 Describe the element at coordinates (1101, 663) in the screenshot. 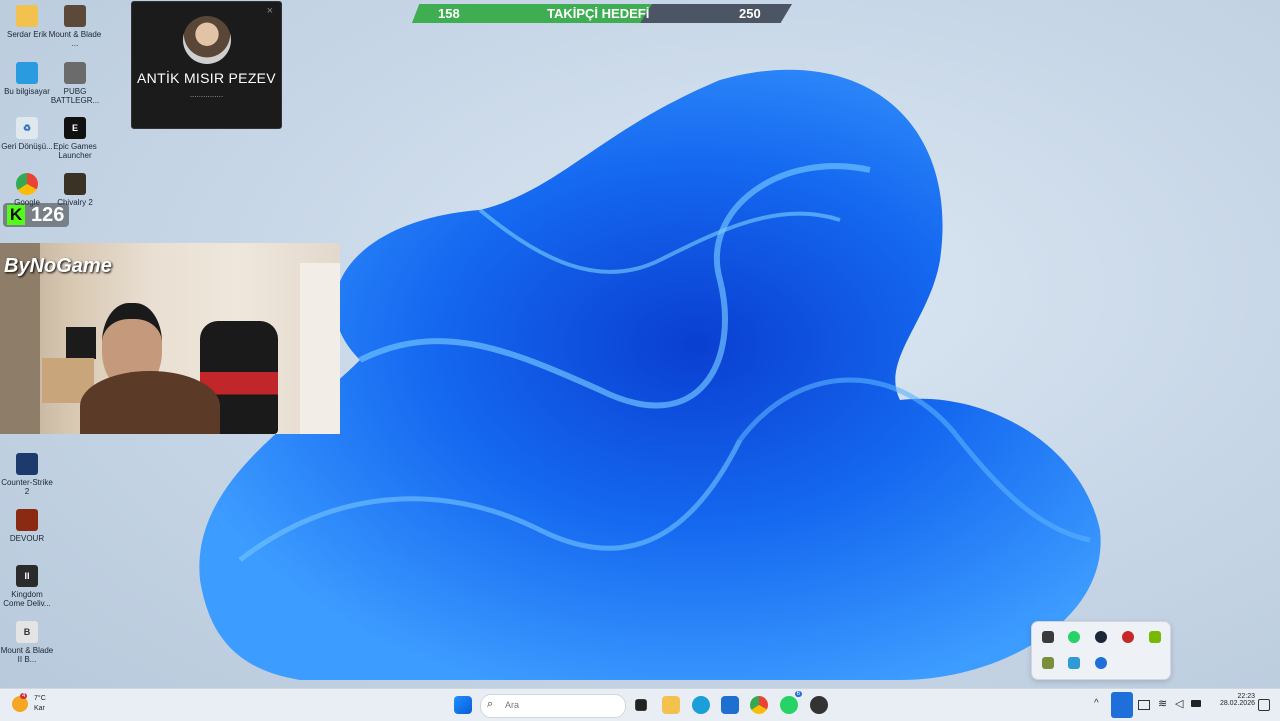

I see `bluetooth-icon` at that location.